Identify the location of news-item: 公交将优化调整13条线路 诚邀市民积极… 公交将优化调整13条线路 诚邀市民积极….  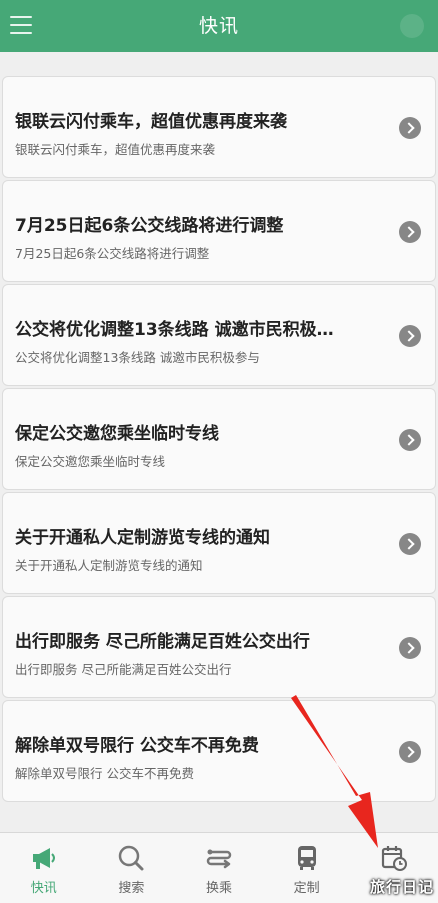
(219, 335).